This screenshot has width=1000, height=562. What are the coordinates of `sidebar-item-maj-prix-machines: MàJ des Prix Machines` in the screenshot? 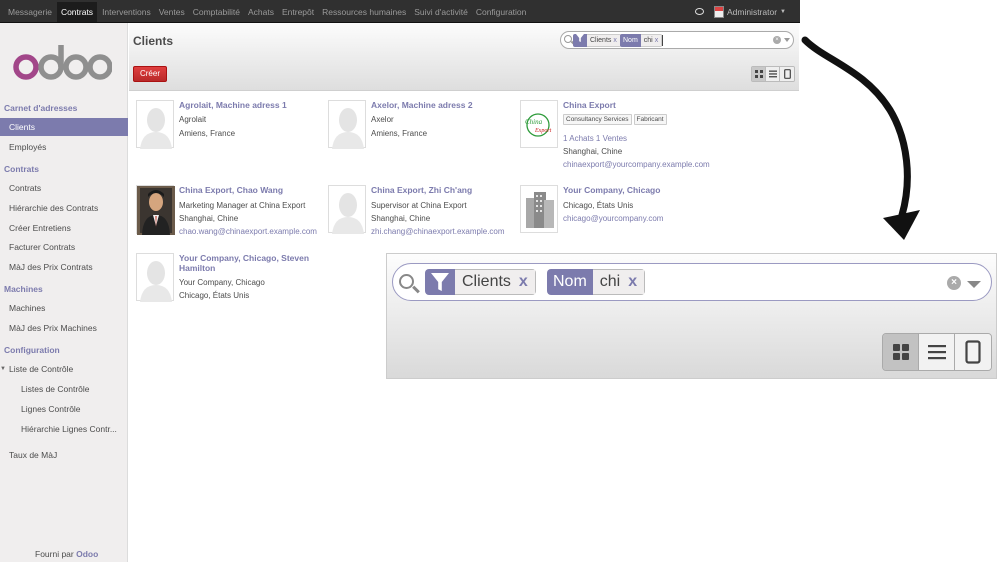 It's located at (53, 328).